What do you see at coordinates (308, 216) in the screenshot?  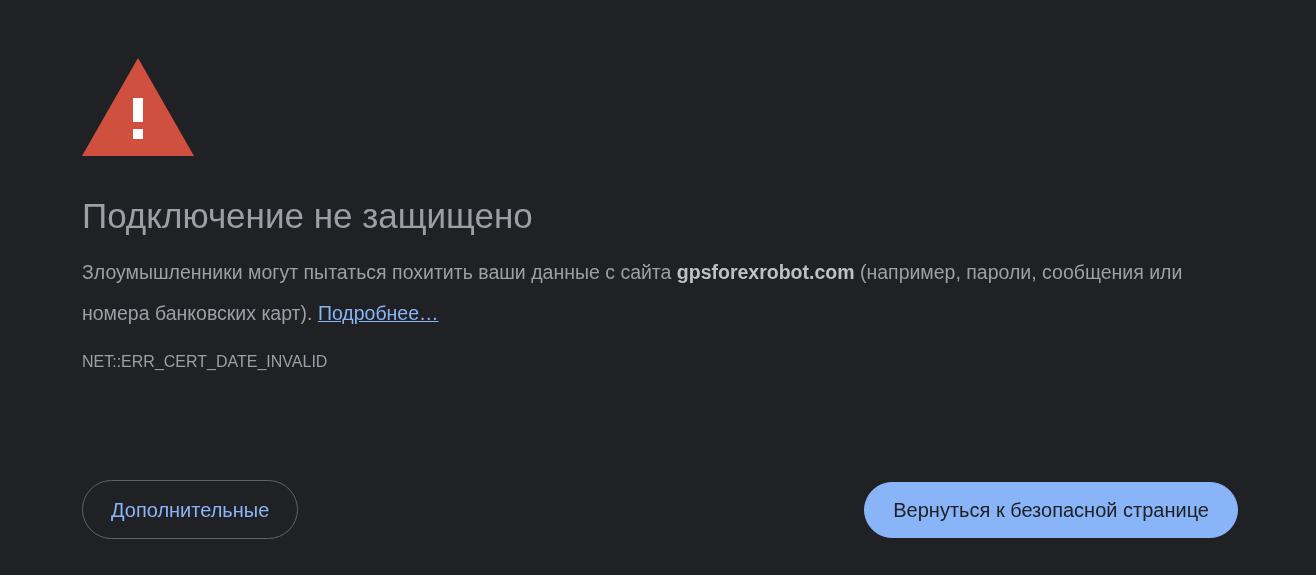 I see `page-title: Подключение не защищено` at bounding box center [308, 216].